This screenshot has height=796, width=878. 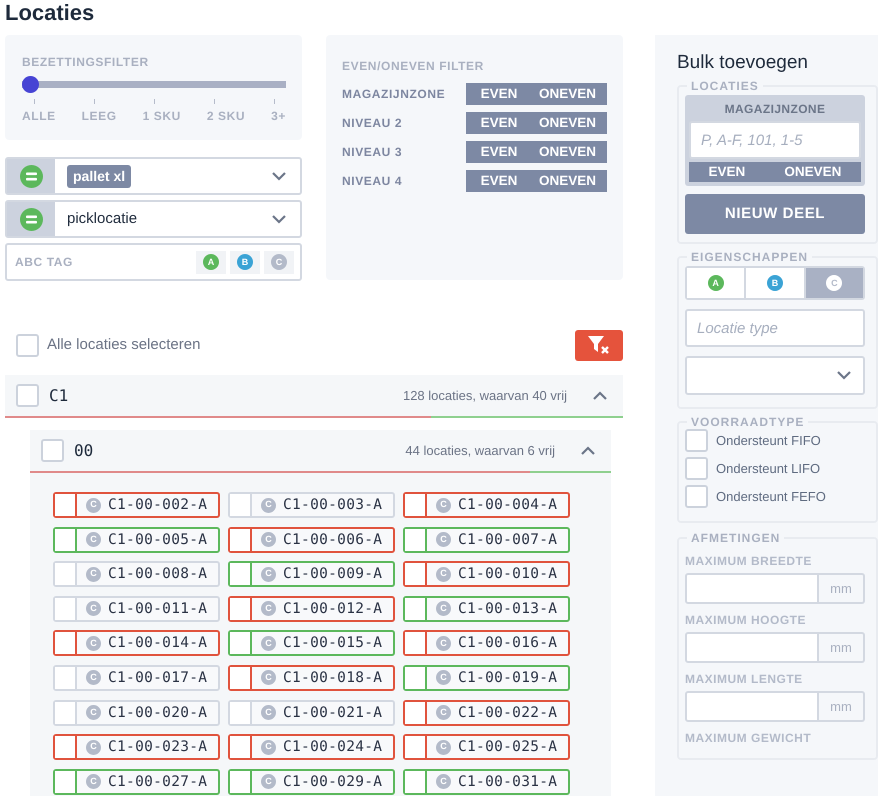 I want to click on tick-label: 2 SKU, so click(x=226, y=116).